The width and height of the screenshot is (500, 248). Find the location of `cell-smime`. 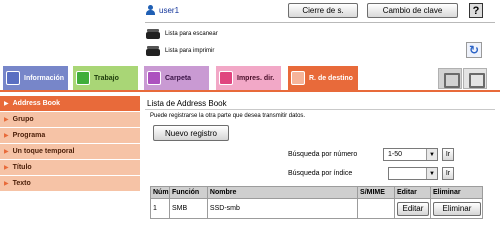

cell-smime is located at coordinates (376, 208).